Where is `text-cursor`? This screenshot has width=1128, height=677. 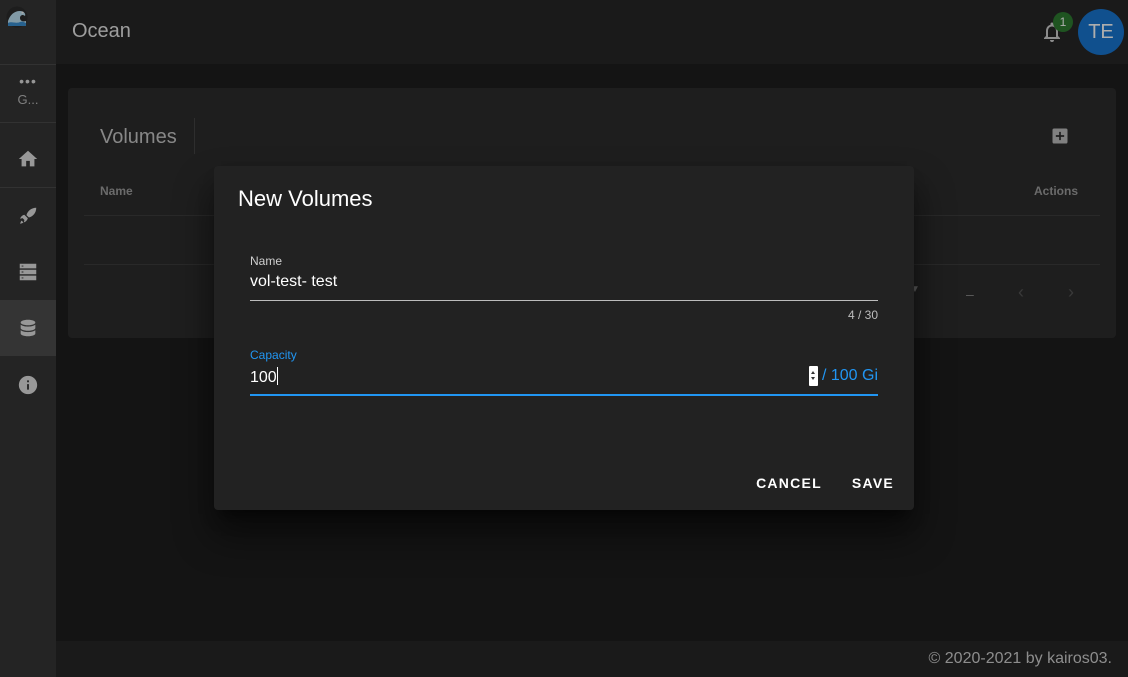 text-cursor is located at coordinates (277, 376).